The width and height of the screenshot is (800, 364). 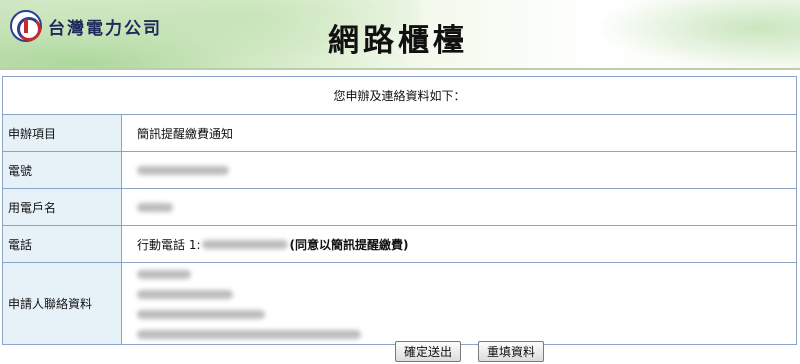 What do you see at coordinates (249, 334) in the screenshot?
I see `redacted-contact-email` at bounding box center [249, 334].